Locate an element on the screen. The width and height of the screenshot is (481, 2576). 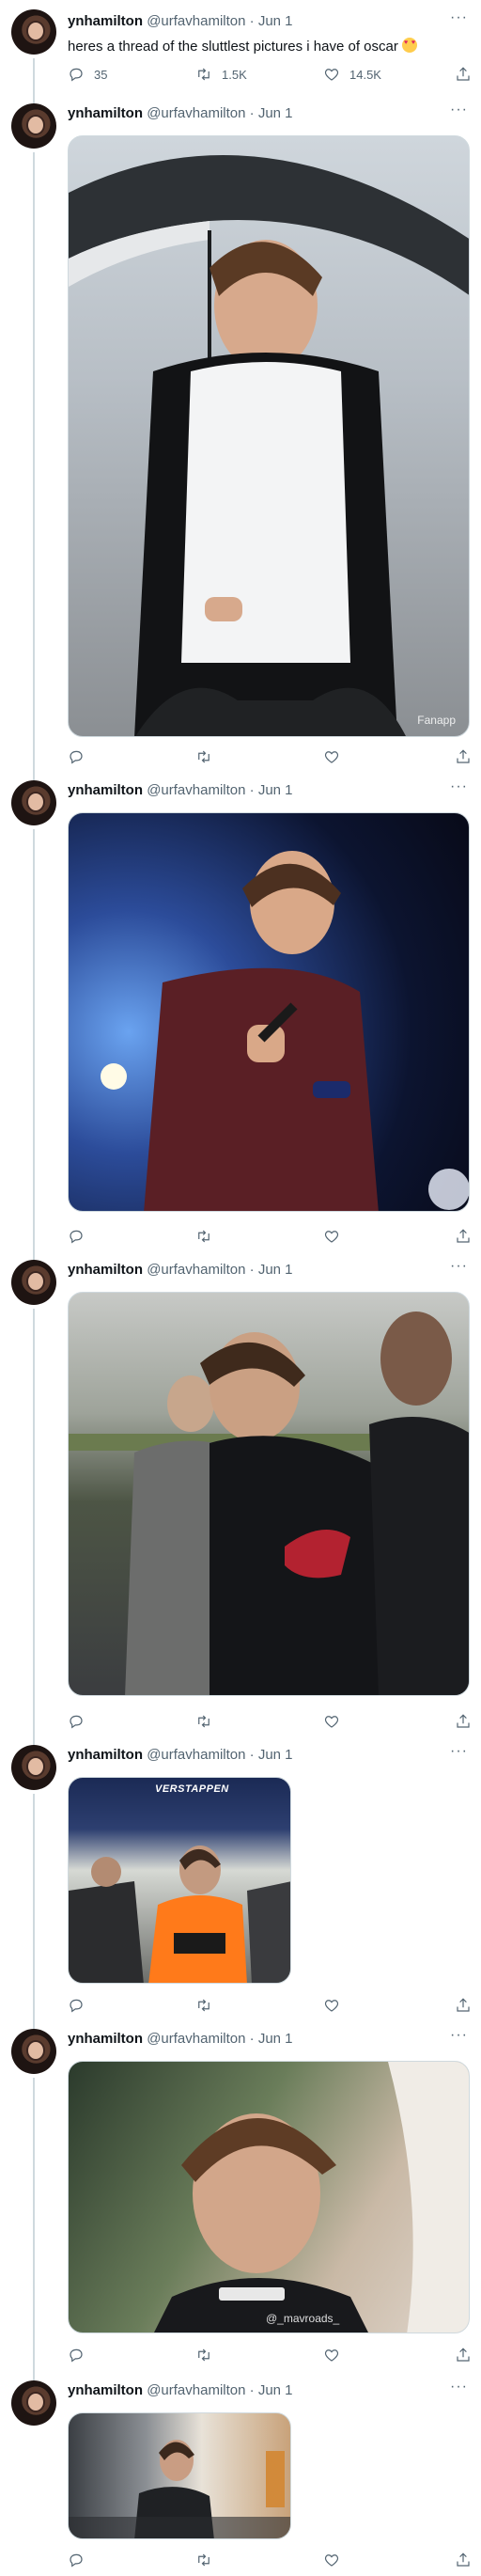
retweet-icon is located at coordinates (204, 2560).